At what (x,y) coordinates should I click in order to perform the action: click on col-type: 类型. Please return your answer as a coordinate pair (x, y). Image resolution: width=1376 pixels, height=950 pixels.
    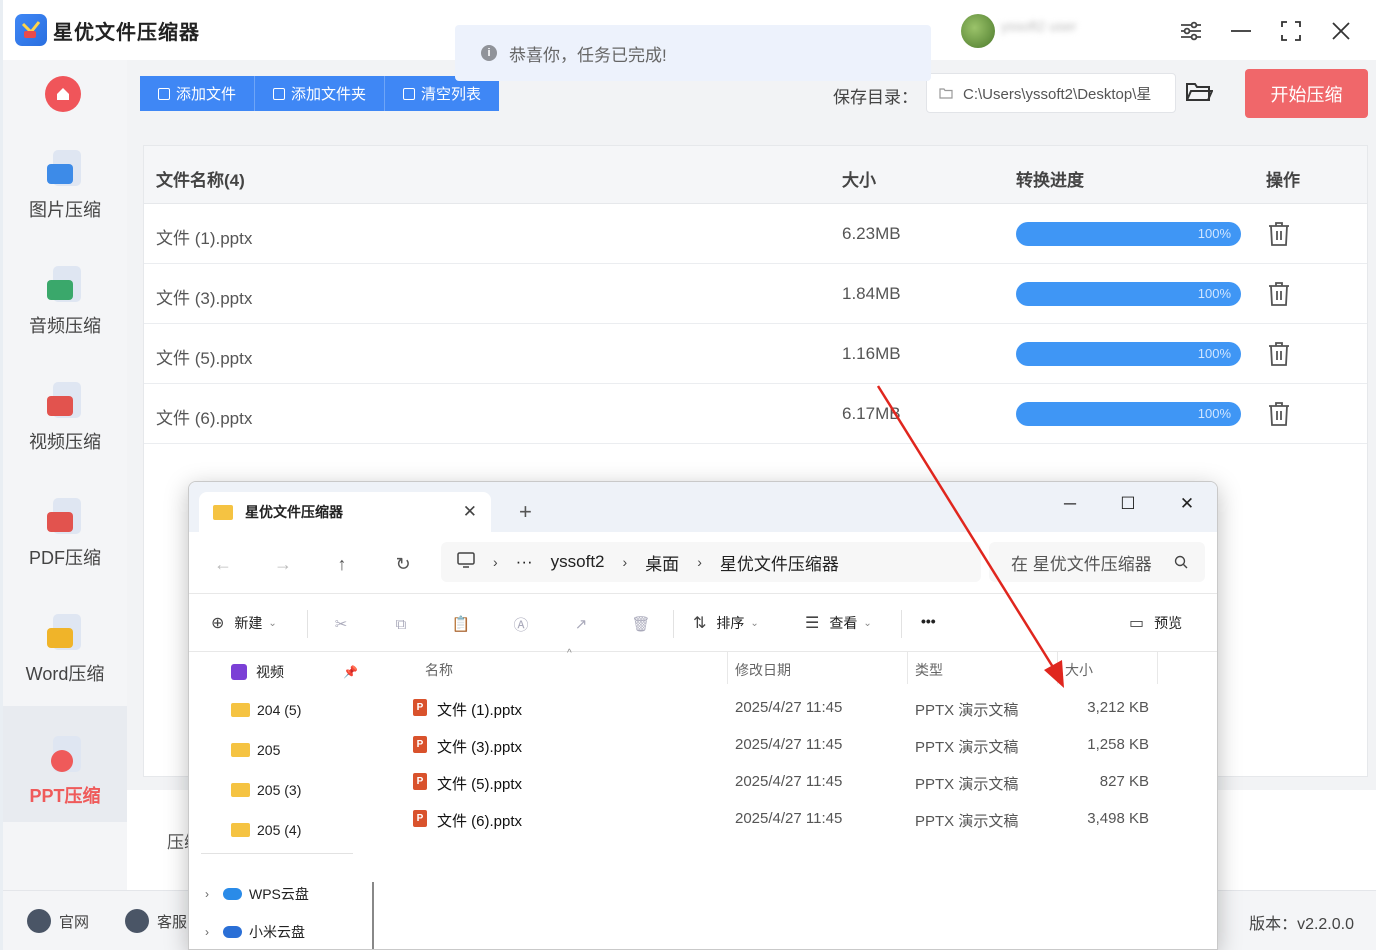
    Looking at the image, I should click on (929, 670).